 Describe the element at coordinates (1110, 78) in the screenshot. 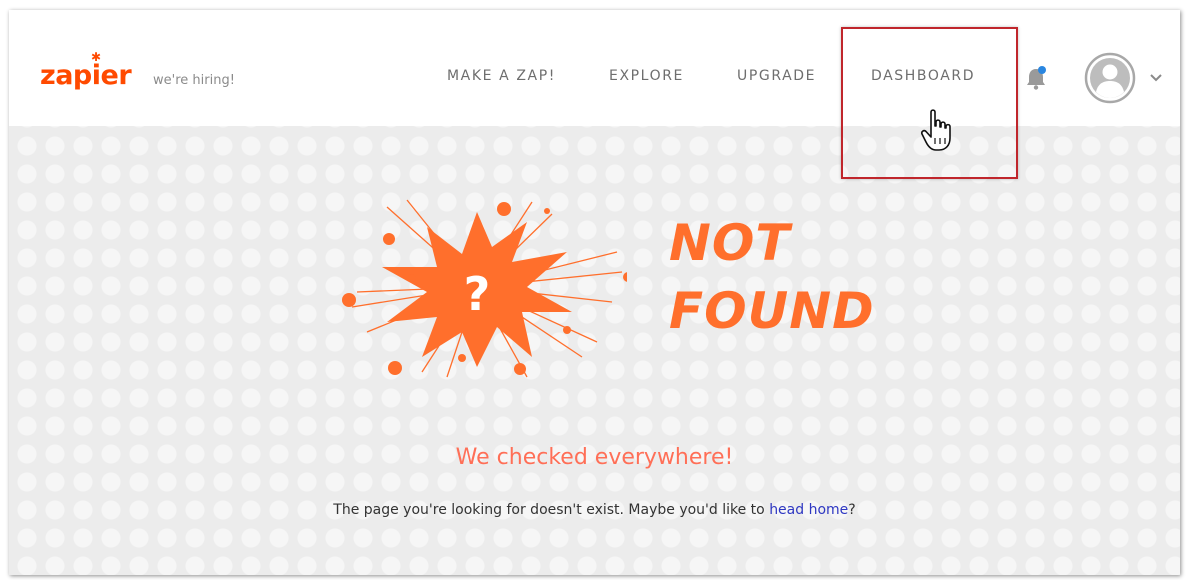

I see `user-avatar-icon` at that location.